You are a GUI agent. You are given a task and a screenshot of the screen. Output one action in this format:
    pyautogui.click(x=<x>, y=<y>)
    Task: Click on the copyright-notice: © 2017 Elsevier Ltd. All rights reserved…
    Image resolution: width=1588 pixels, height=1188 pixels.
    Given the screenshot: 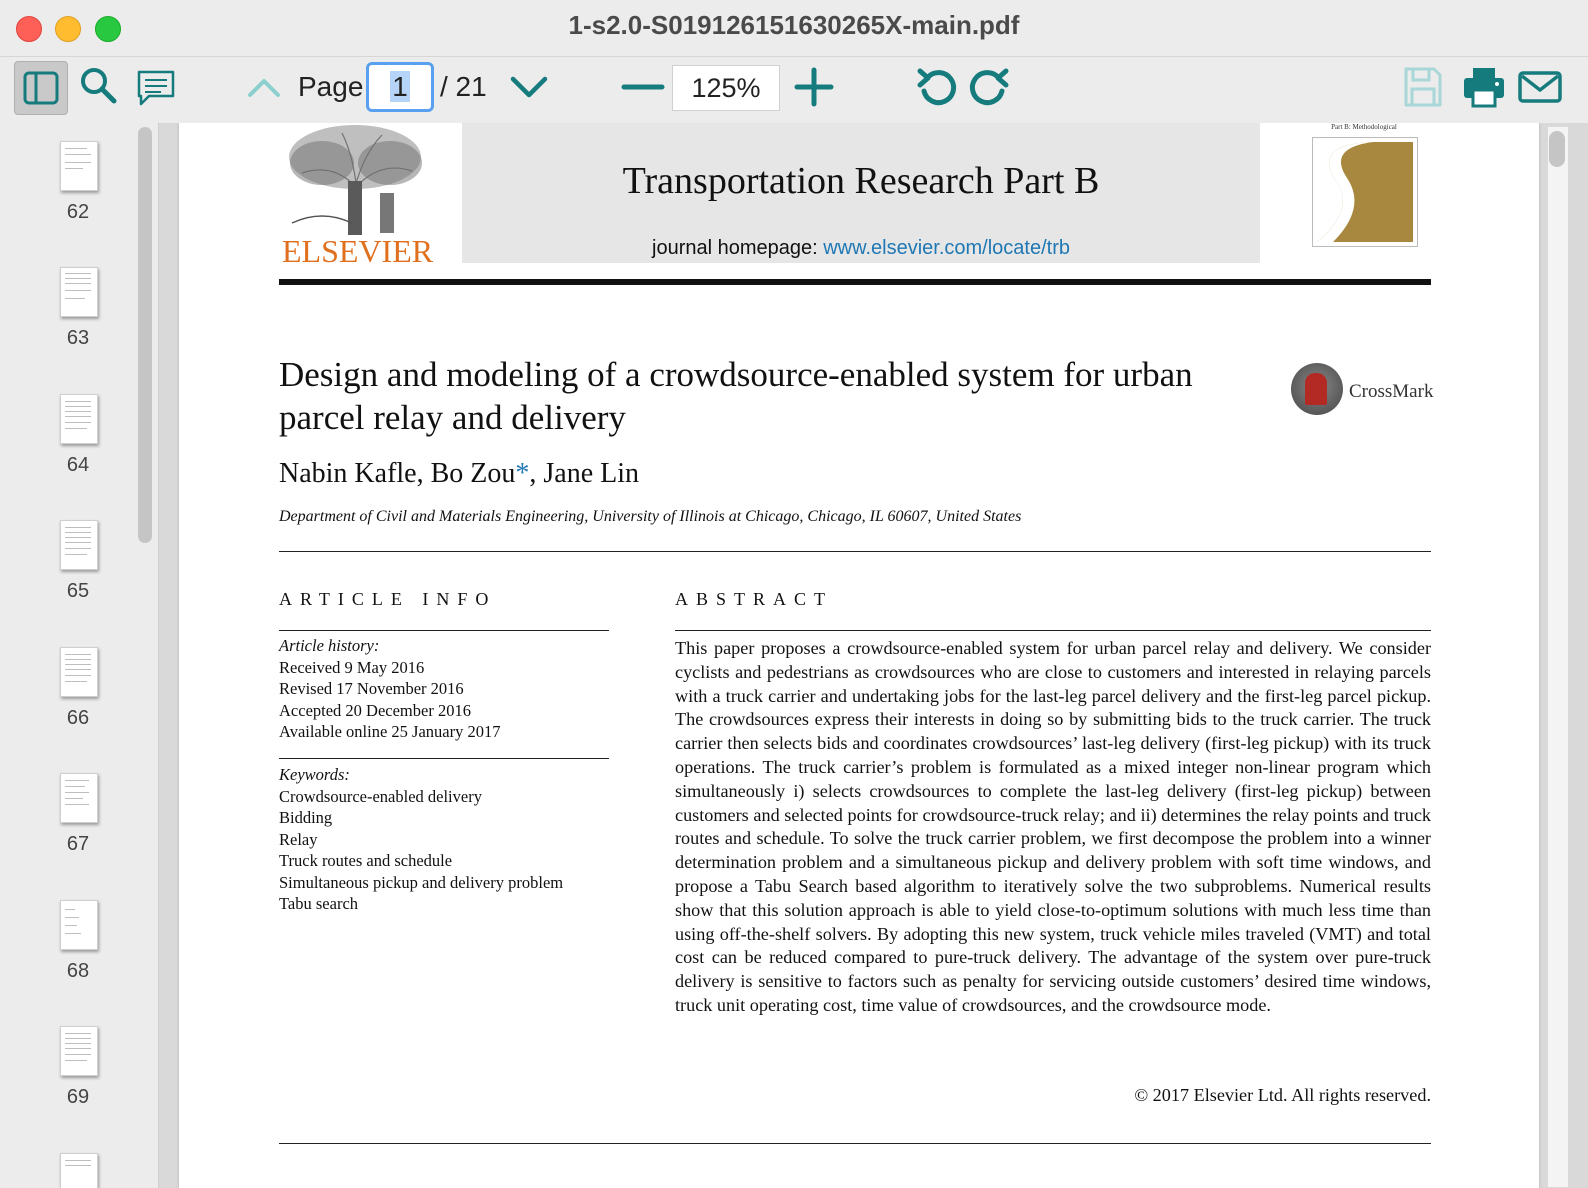 What is the action you would take?
    pyautogui.click(x=1282, y=1095)
    